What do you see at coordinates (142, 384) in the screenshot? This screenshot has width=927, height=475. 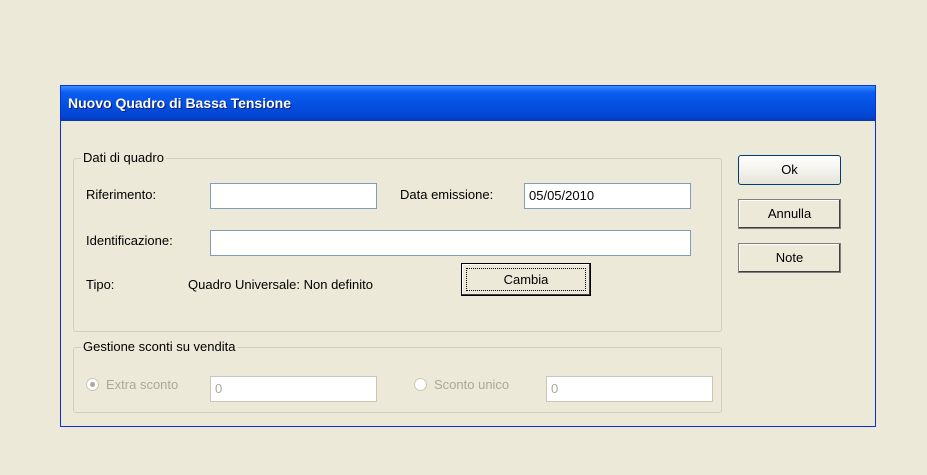 I see `extra-sconto-label: Extra sconto` at bounding box center [142, 384].